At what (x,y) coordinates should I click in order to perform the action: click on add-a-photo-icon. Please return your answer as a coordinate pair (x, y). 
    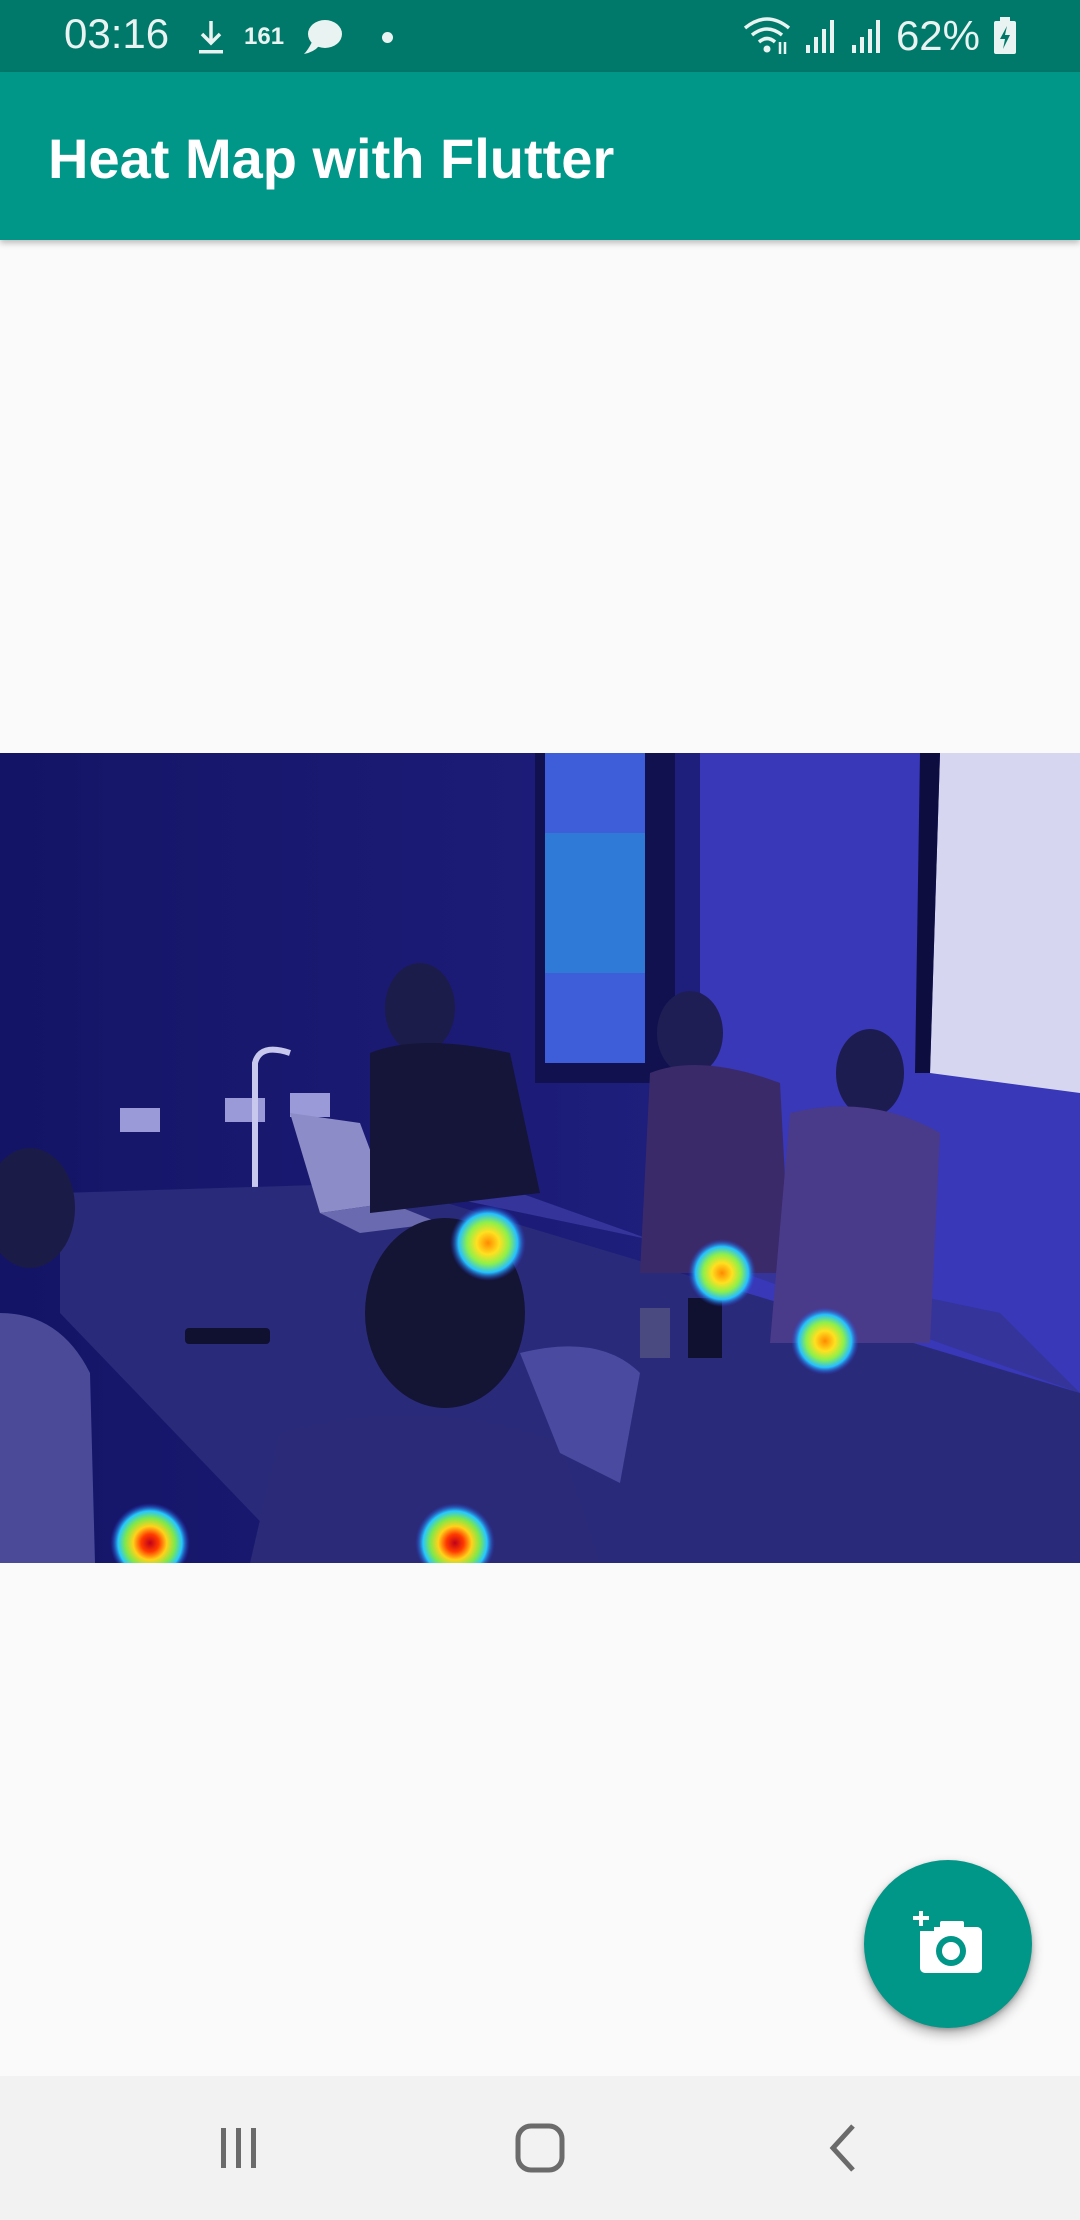
    Looking at the image, I should click on (946, 1942).